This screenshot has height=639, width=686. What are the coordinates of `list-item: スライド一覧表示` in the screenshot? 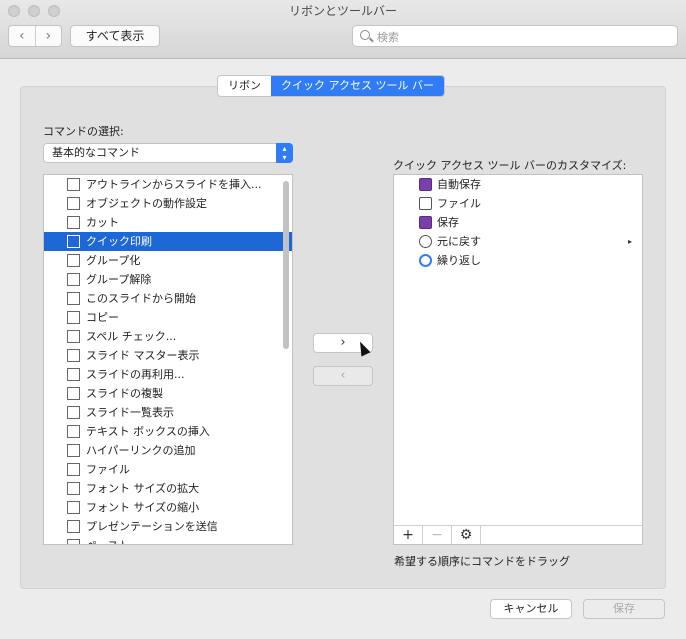 It's located at (168, 412).